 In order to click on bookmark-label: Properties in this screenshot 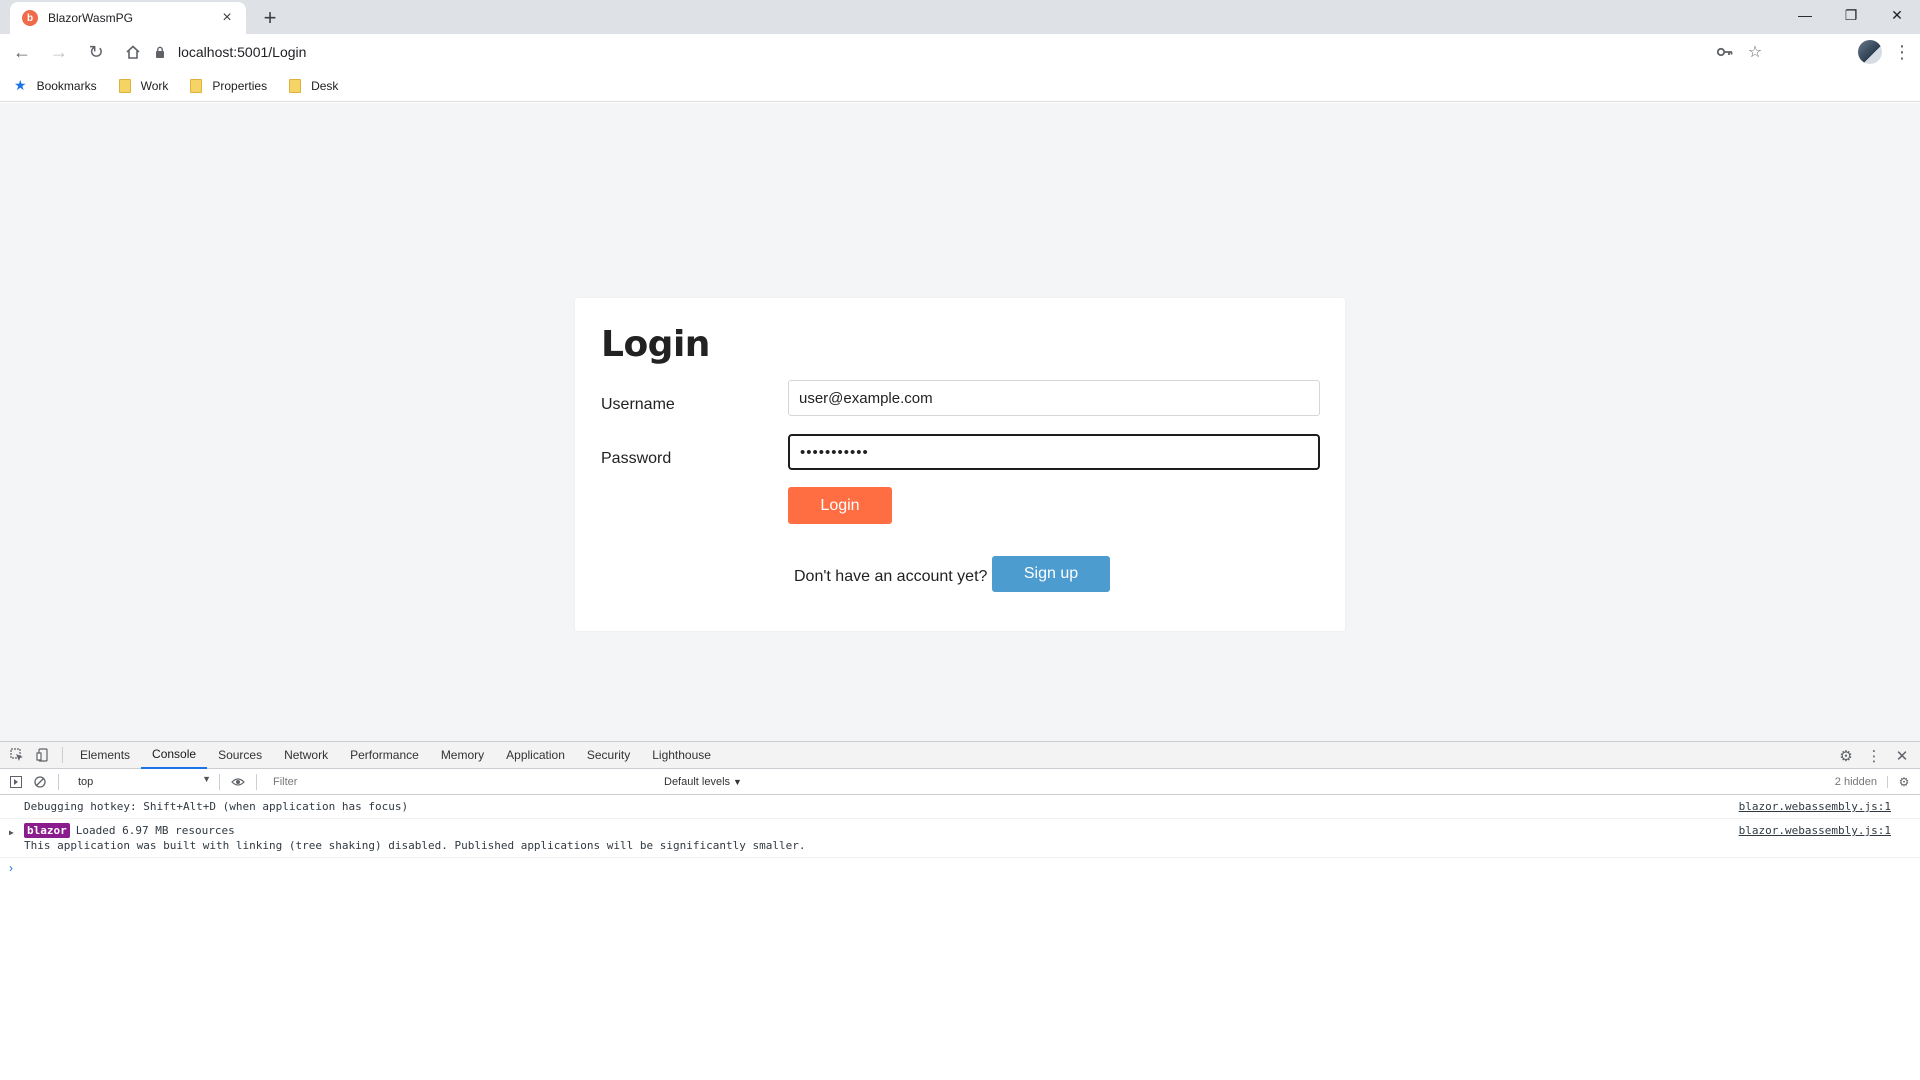, I will do `click(240, 85)`.